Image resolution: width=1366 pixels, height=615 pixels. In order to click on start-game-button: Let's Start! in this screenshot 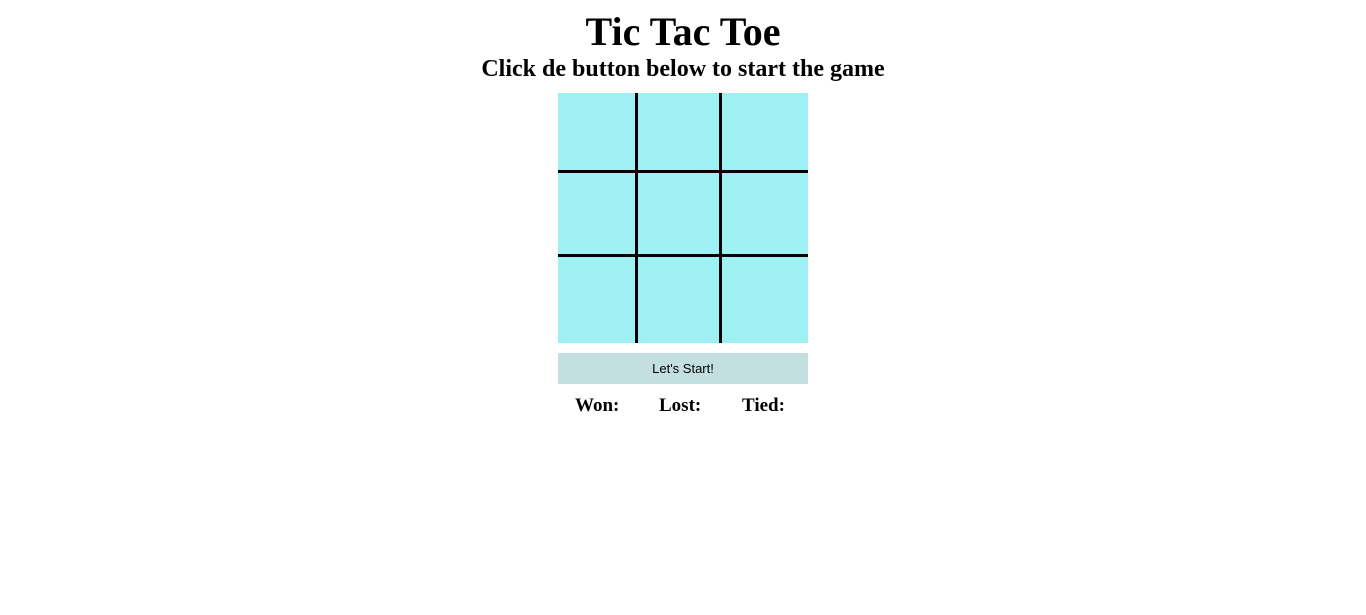, I will do `click(683, 368)`.